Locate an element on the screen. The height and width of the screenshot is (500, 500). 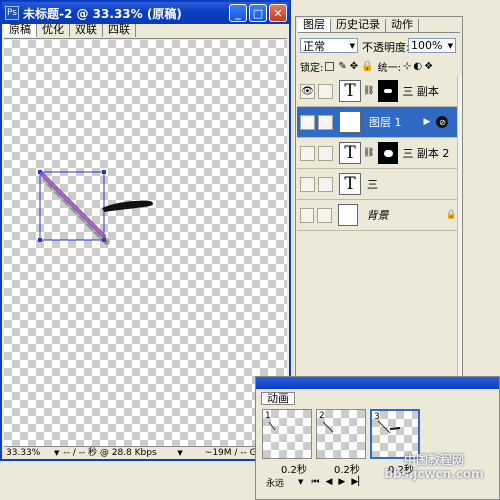
layer-name: 图层 1 is located at coordinates (385, 122).